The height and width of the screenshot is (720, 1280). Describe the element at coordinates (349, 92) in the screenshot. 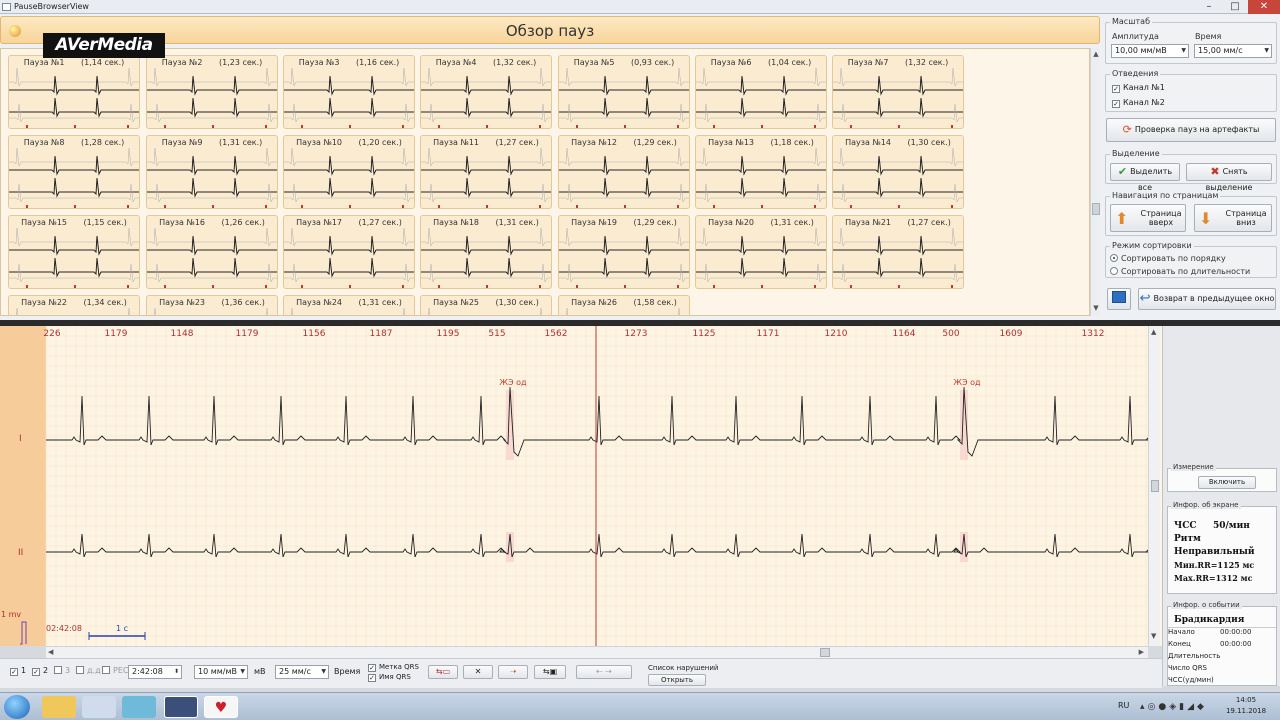

I see `pause-thumbnail: Пауза №3 (1,16 сек.)` at that location.